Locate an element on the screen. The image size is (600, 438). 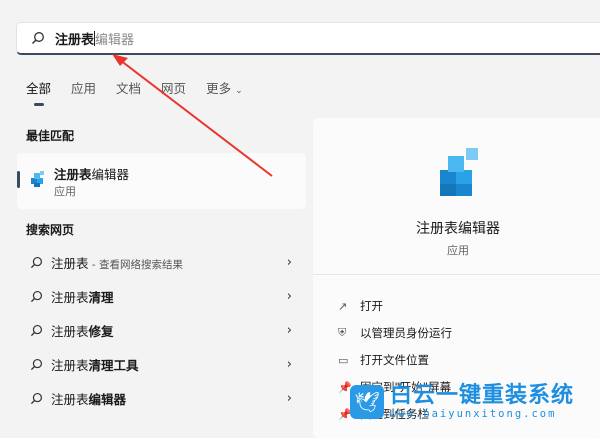
bird-logo-icon: 🕊 is located at coordinates (367, 402).